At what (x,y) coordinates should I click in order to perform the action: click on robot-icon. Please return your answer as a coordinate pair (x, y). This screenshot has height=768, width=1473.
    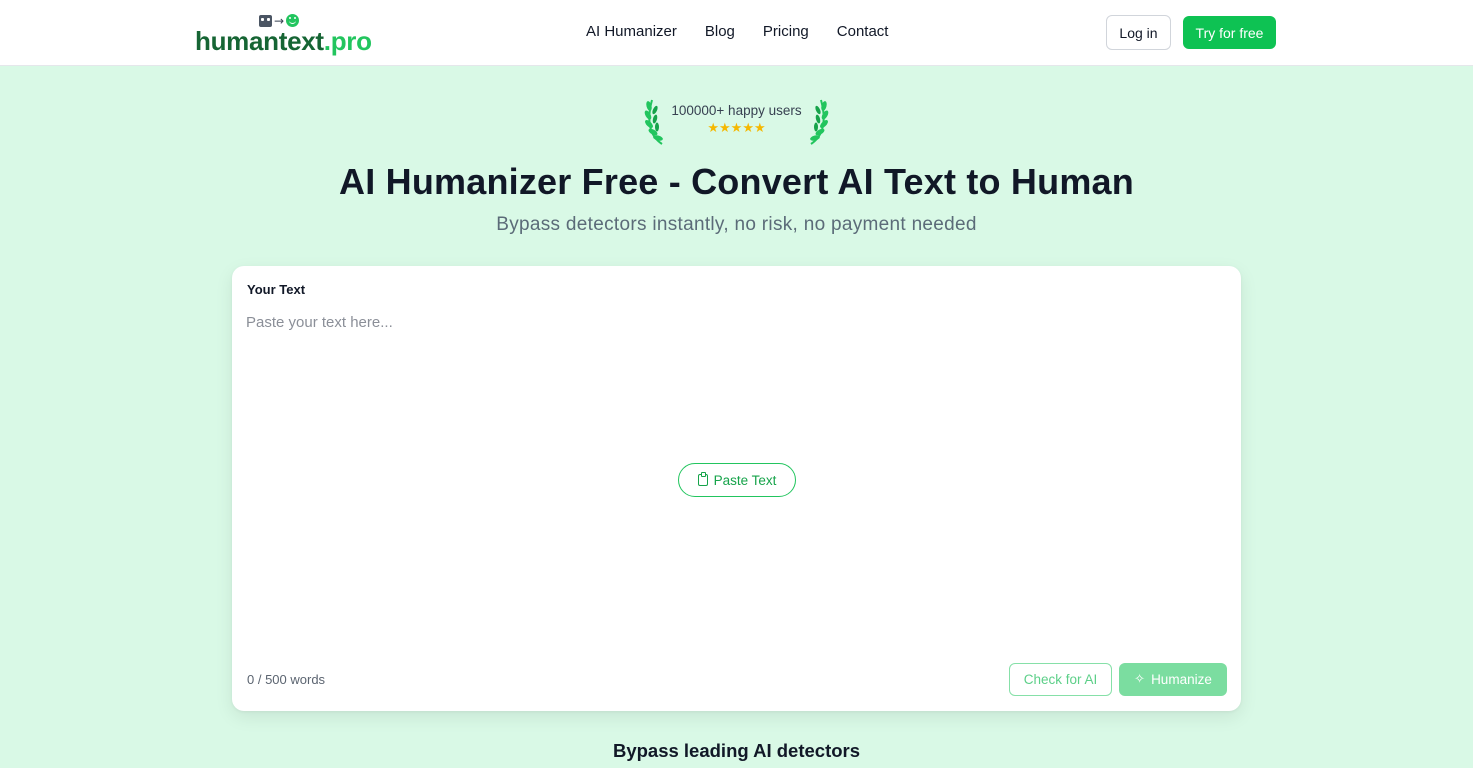
    Looking at the image, I should click on (265, 20).